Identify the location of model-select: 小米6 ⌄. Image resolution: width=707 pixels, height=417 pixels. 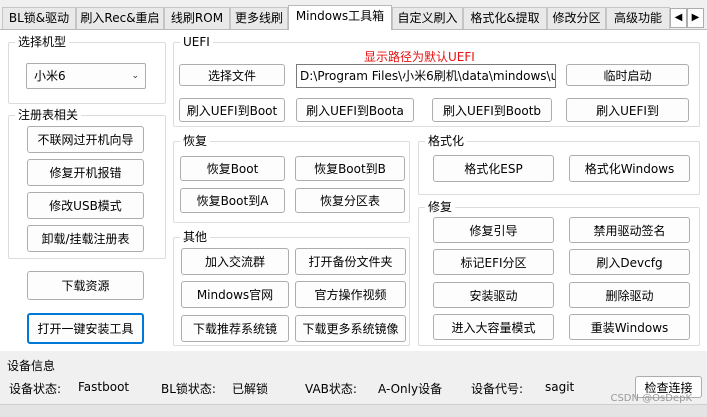
(86, 76).